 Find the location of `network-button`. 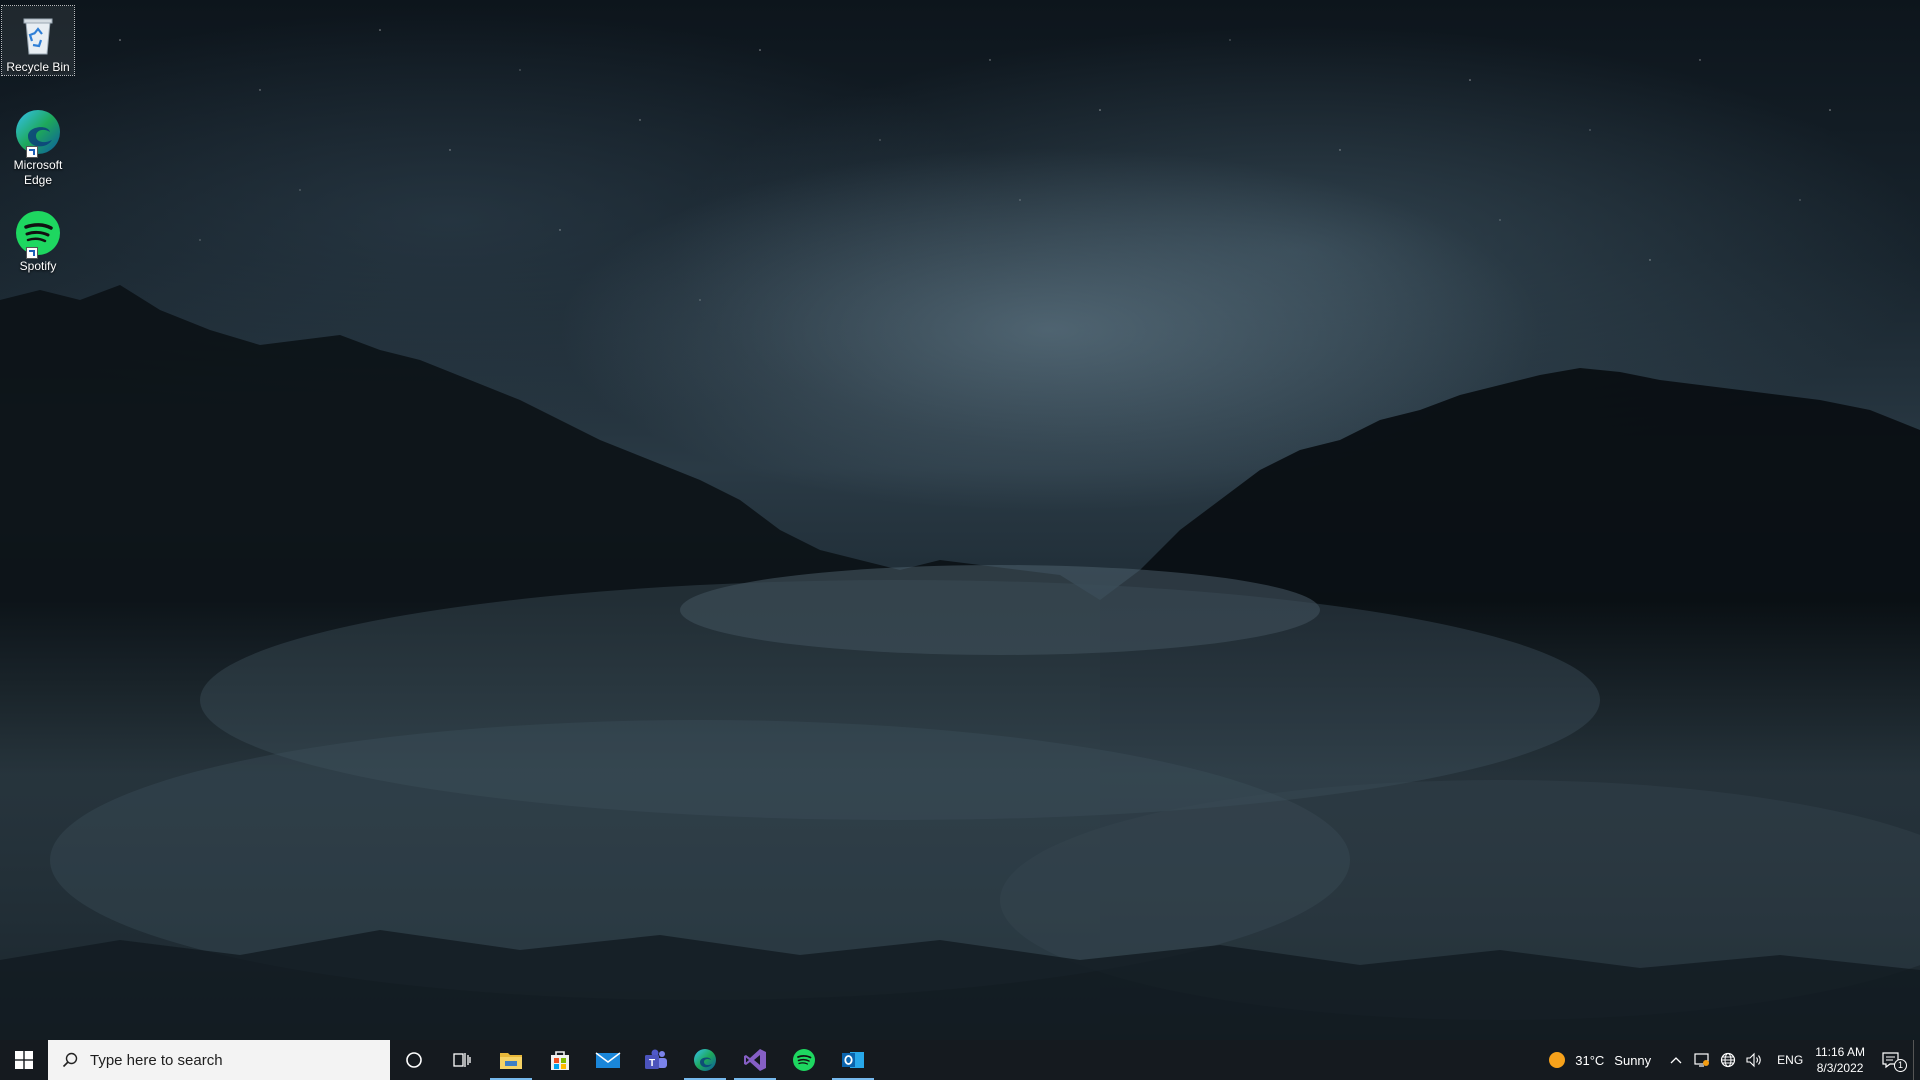

network-button is located at coordinates (1728, 1060).